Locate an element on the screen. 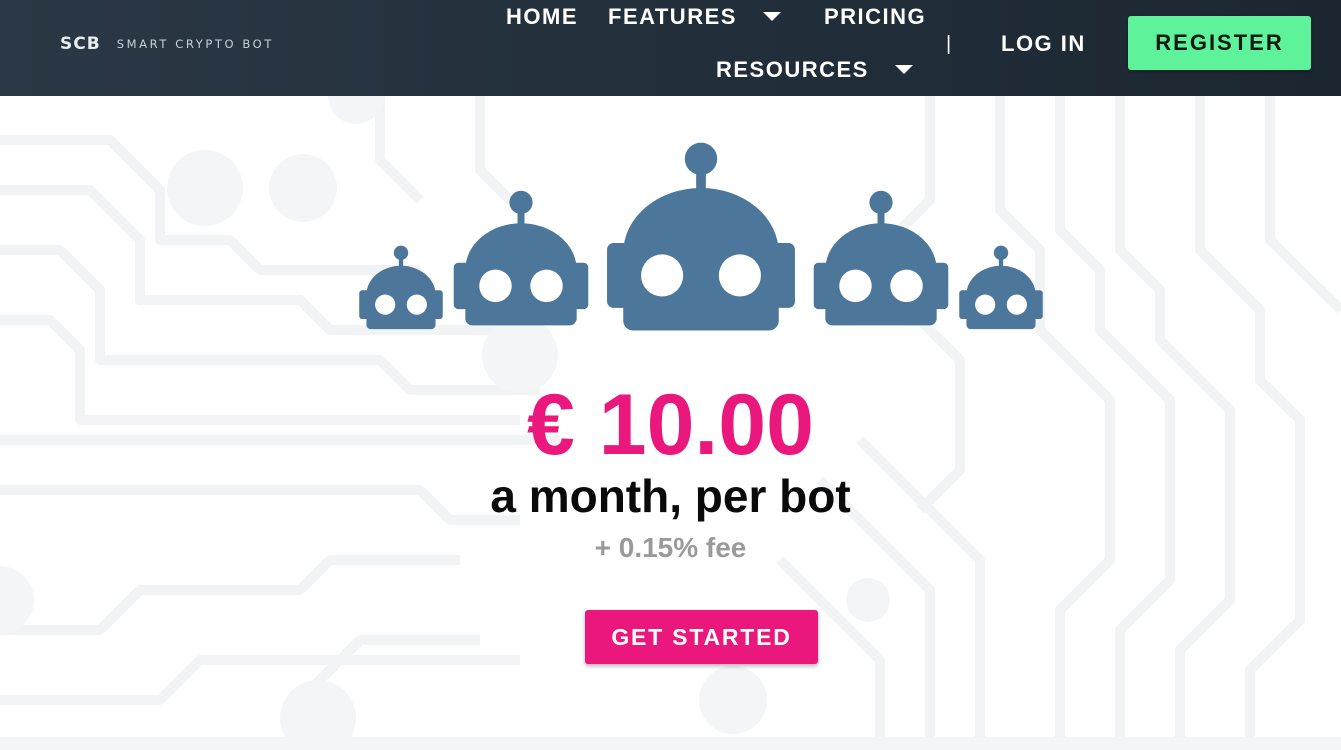 This screenshot has width=1341, height=750. price-amount: € 10.00 is located at coordinates (670, 425).